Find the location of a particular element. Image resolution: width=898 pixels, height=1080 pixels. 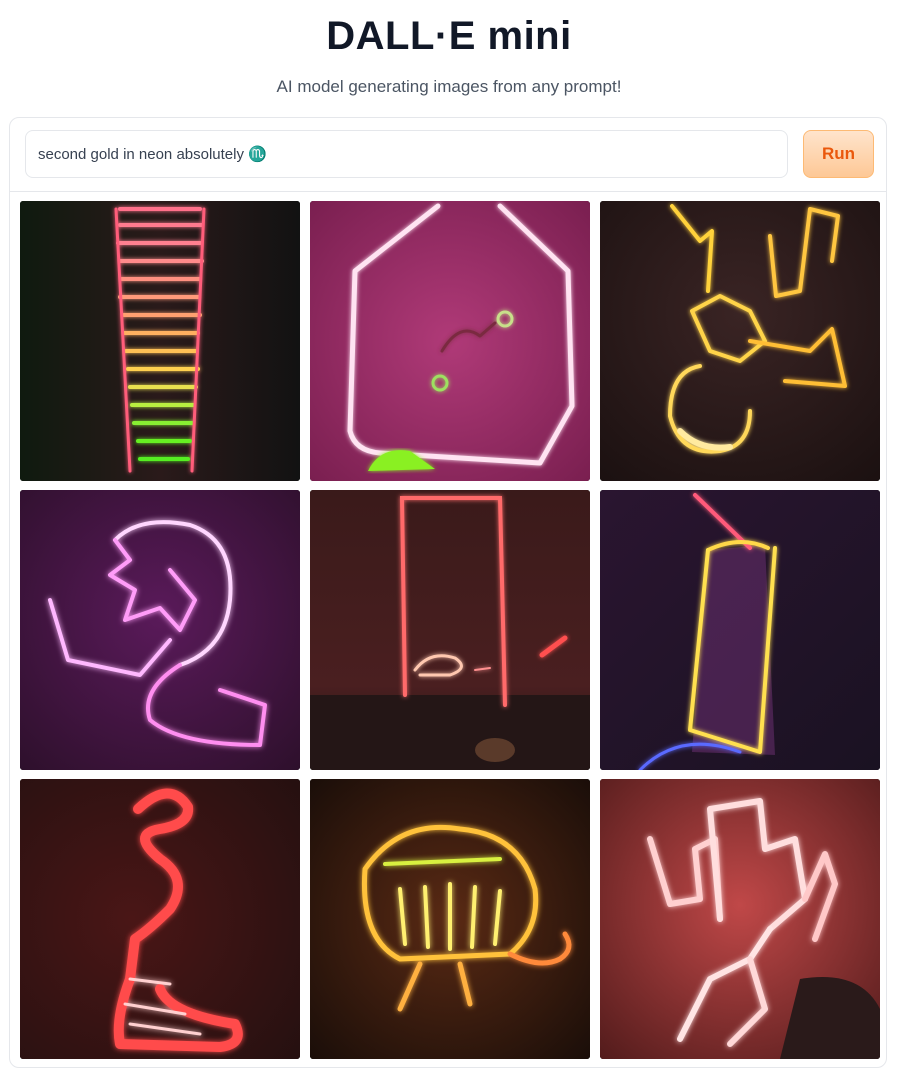

prompt-row: Run is located at coordinates (448, 155).